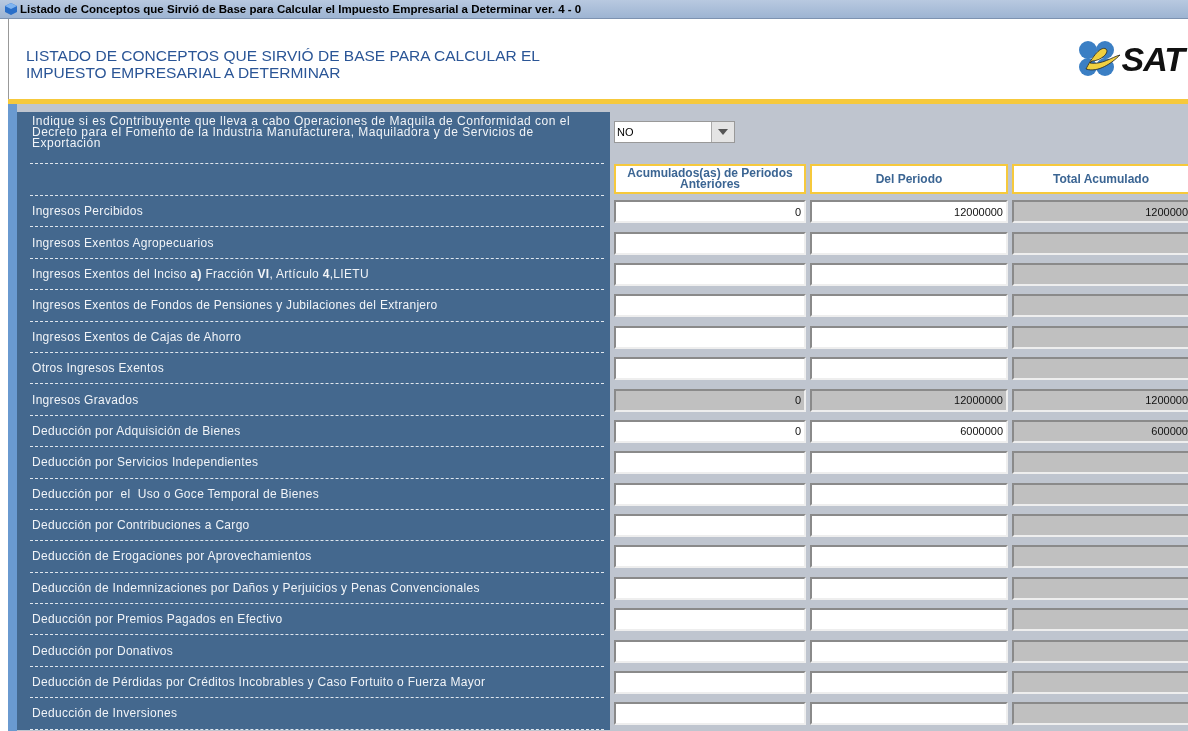 Image resolution: width=1188 pixels, height=731 pixels. Describe the element at coordinates (317, 494) in the screenshot. I see `row-label: Deducción por el Uso o Goce Temporal de Bienes` at that location.